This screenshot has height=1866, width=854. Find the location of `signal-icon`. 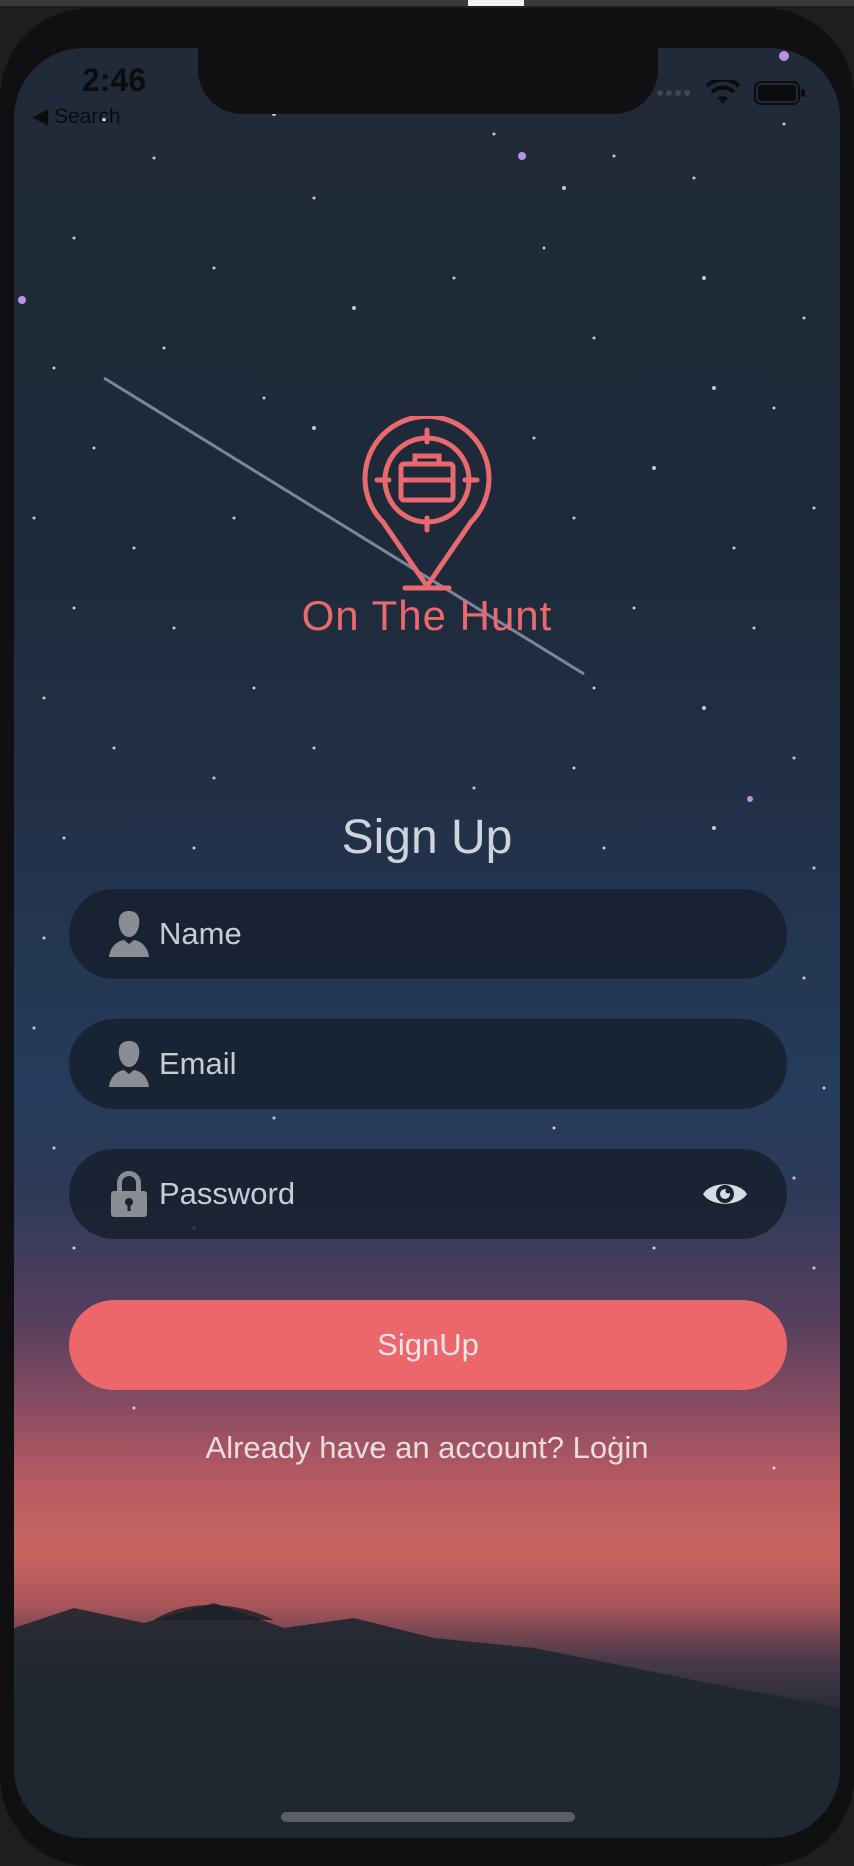

signal-icon is located at coordinates (673, 93).